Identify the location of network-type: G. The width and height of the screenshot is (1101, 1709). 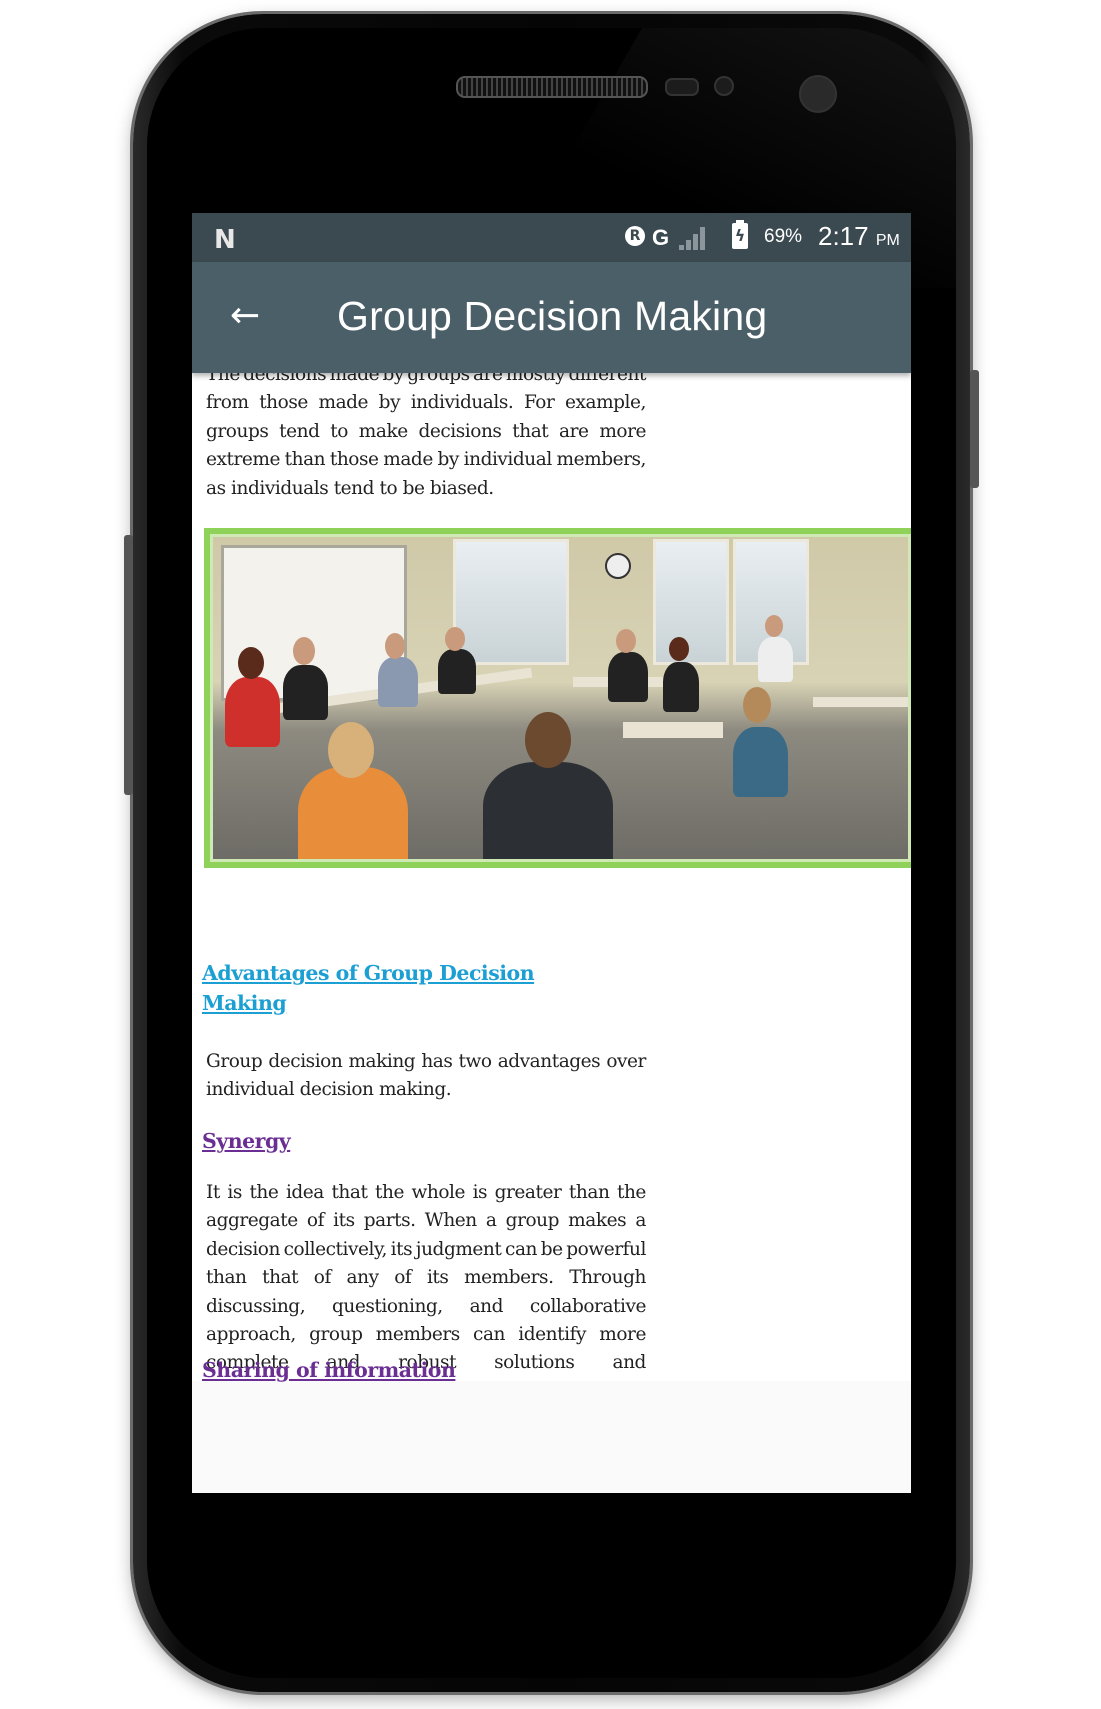
(661, 237).